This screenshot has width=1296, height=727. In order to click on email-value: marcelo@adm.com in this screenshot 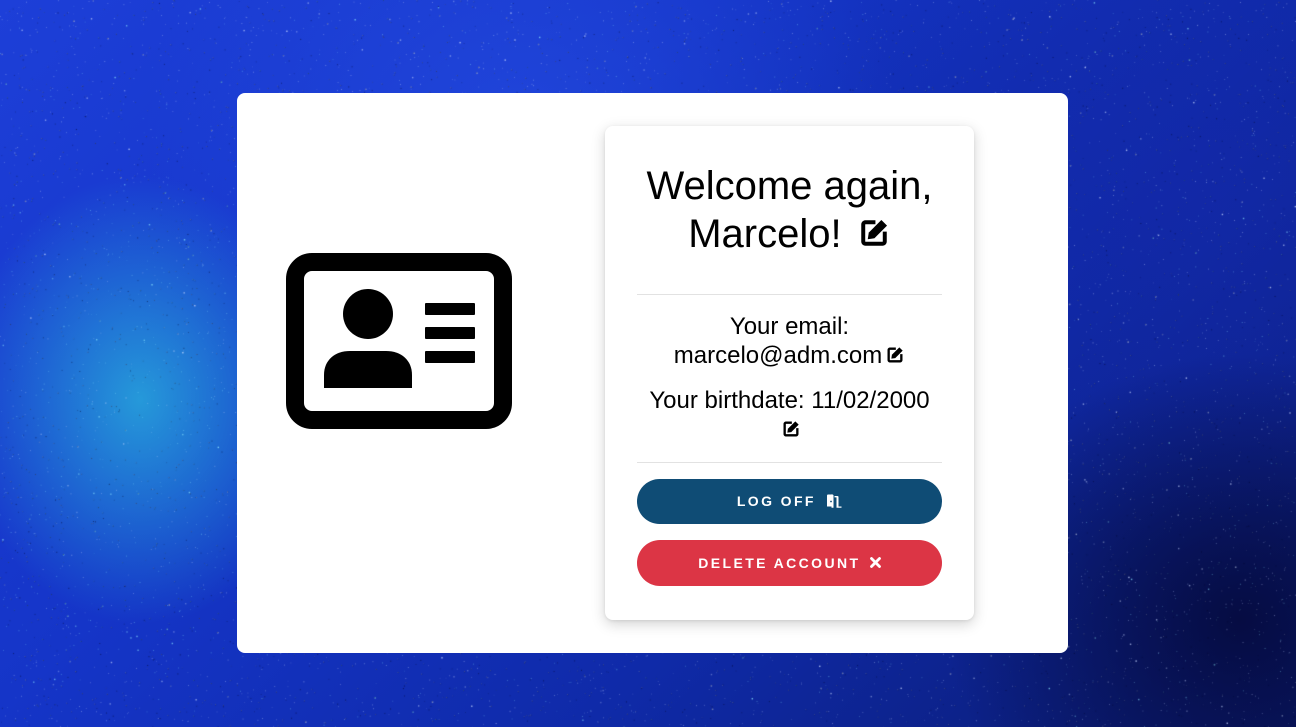, I will do `click(778, 355)`.